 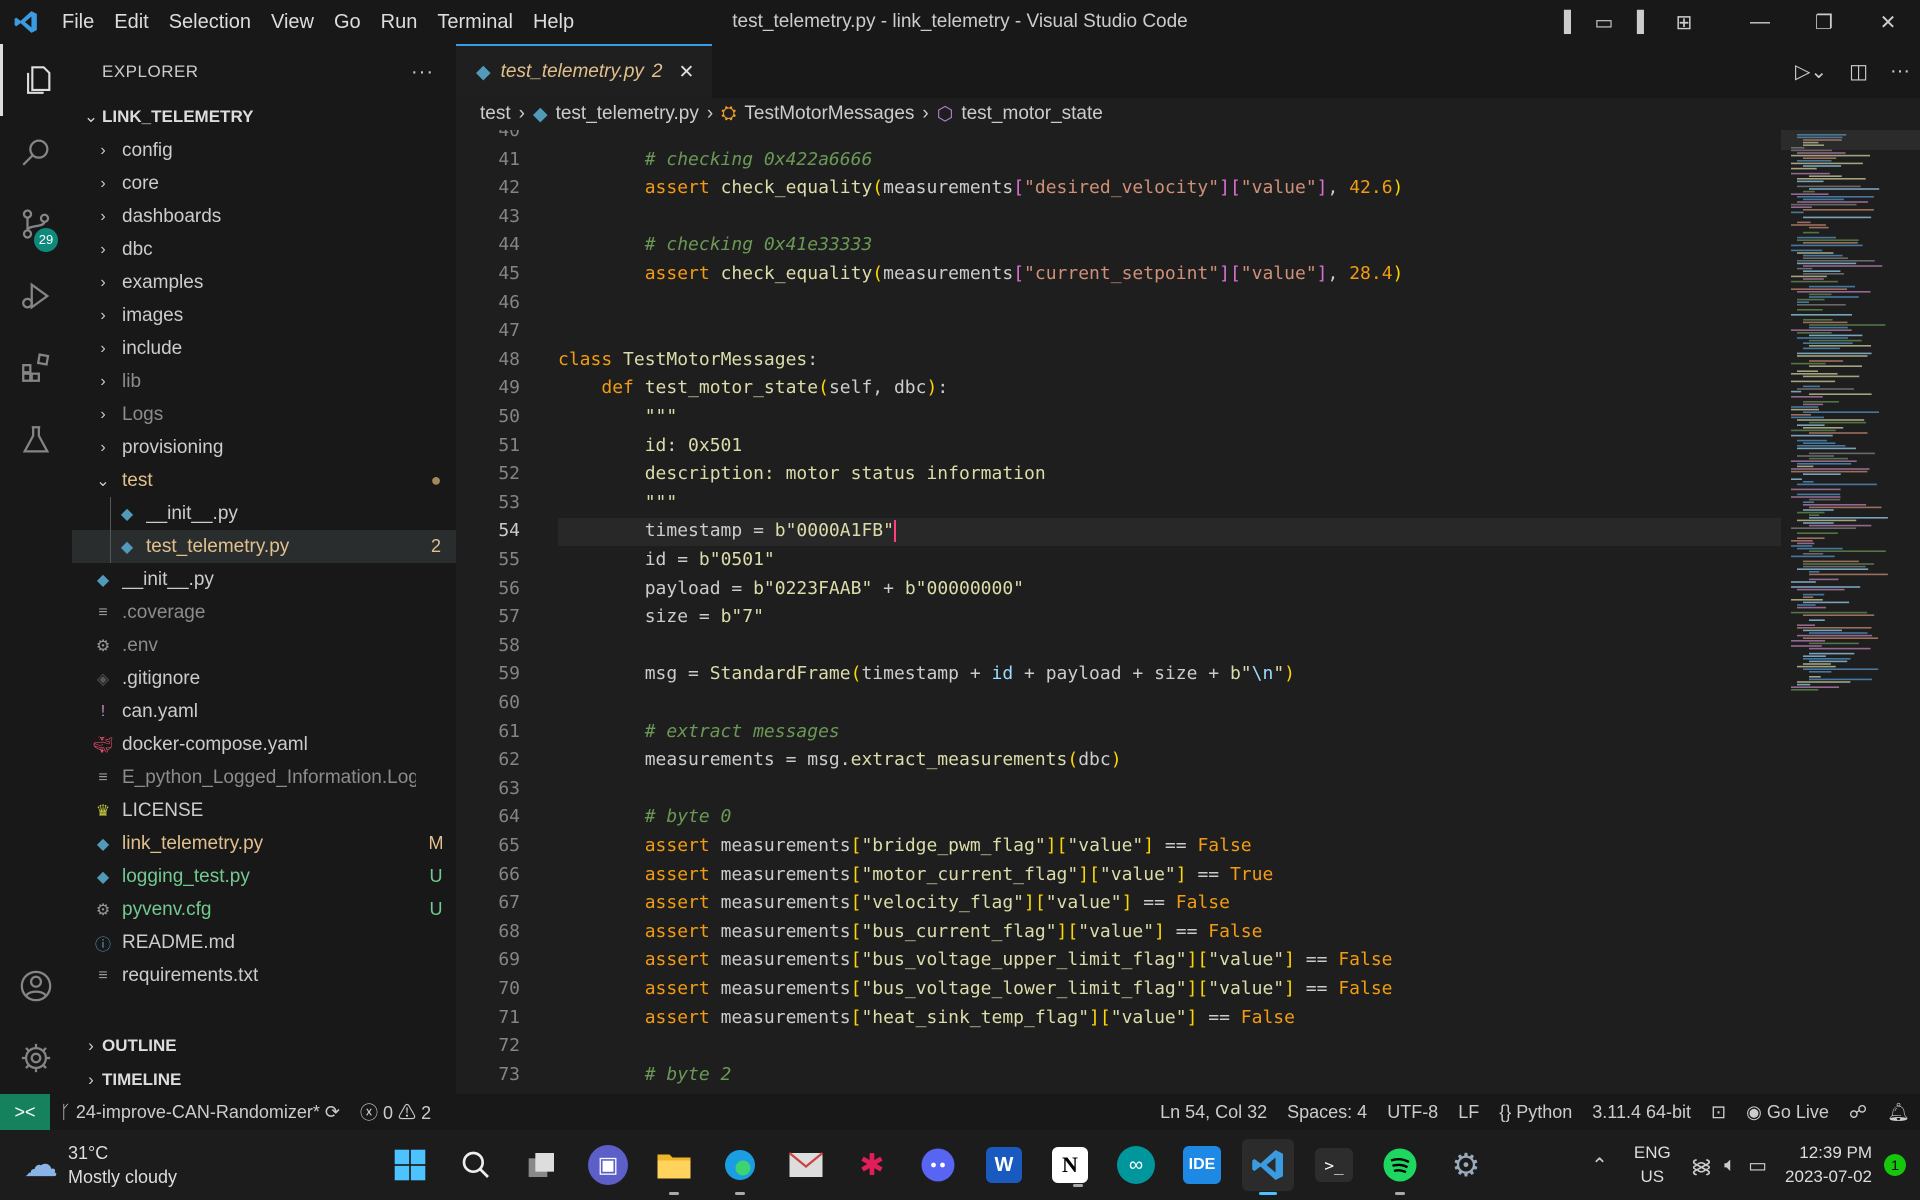 What do you see at coordinates (553, 22) in the screenshot?
I see `menu-help: Help` at bounding box center [553, 22].